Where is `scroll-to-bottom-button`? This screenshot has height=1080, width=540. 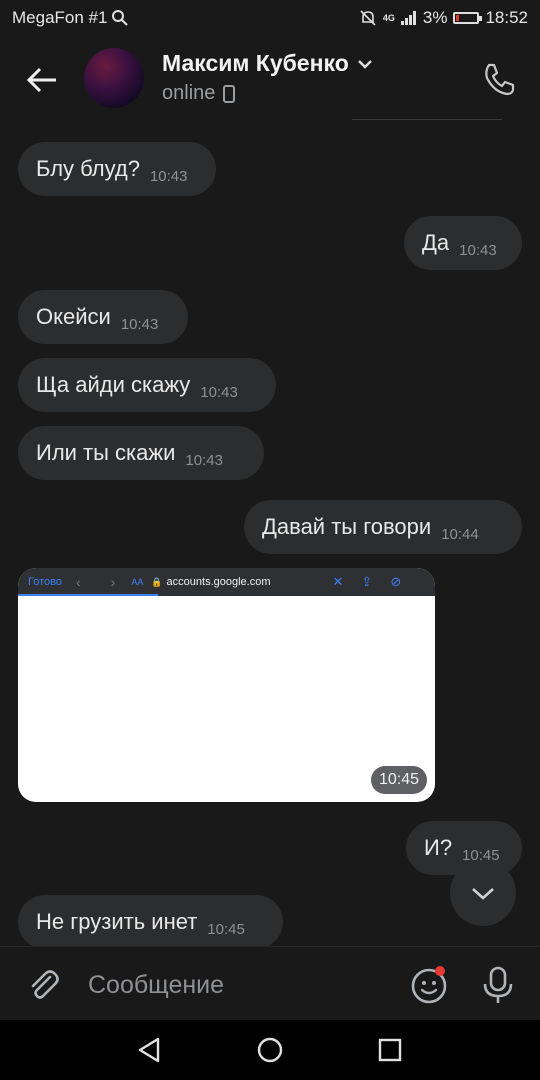 scroll-to-bottom-button is located at coordinates (483, 893).